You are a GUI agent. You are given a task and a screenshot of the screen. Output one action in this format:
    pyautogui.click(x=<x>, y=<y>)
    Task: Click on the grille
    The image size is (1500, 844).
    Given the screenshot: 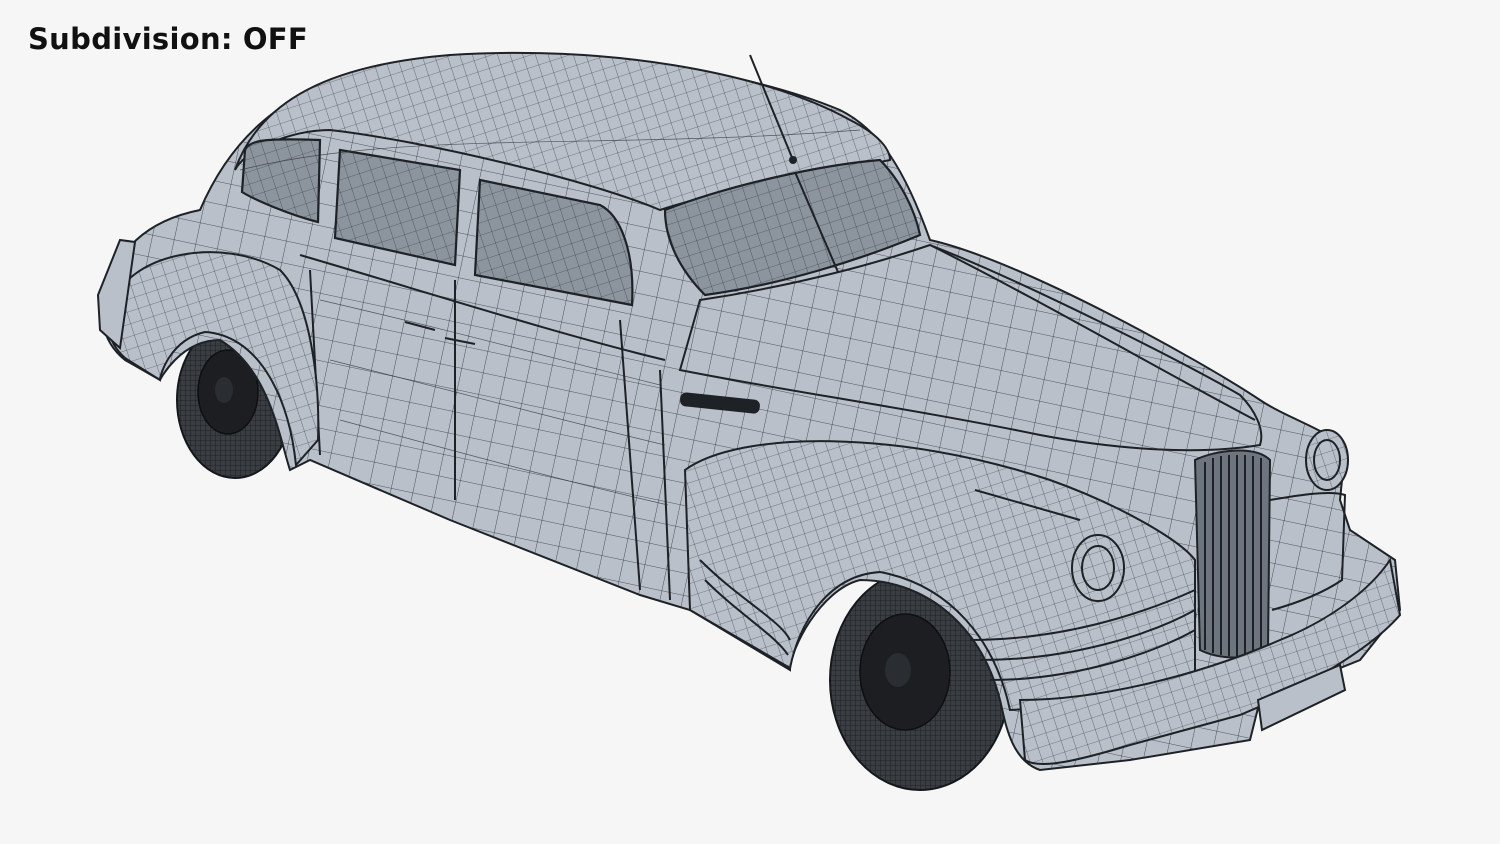 What is the action you would take?
    pyautogui.click(x=1232, y=554)
    